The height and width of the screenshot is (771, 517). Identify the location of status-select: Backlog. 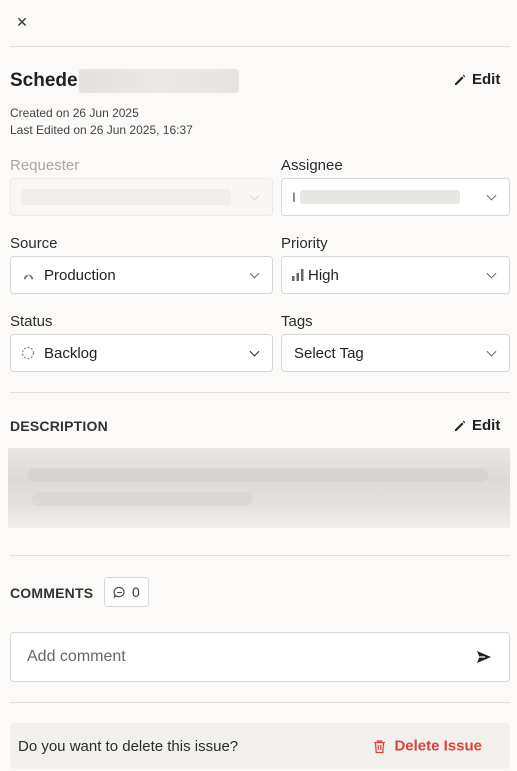
(141, 353).